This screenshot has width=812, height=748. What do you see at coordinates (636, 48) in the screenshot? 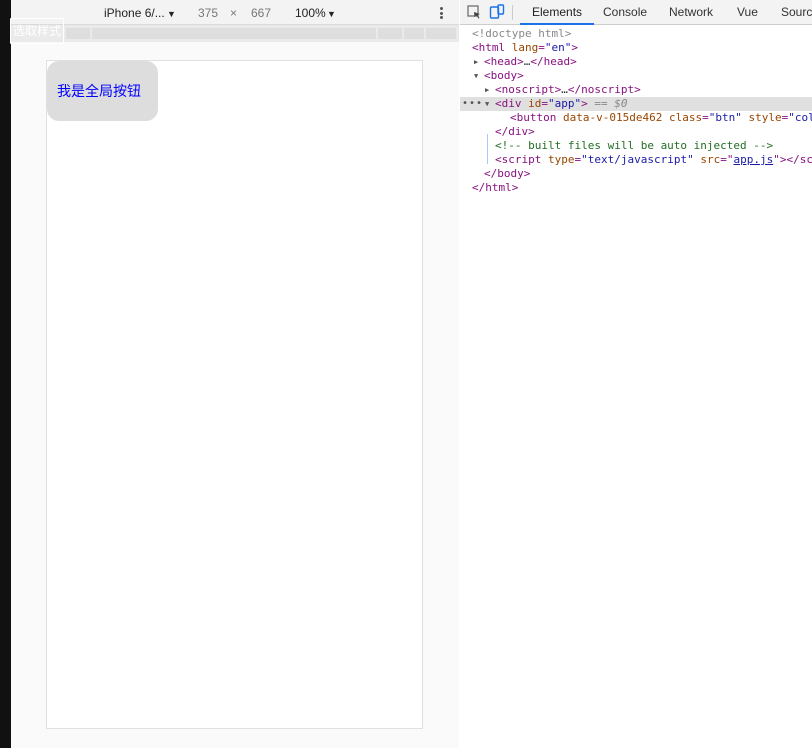
I see `dom-node-html: <html lang="en">` at bounding box center [636, 48].